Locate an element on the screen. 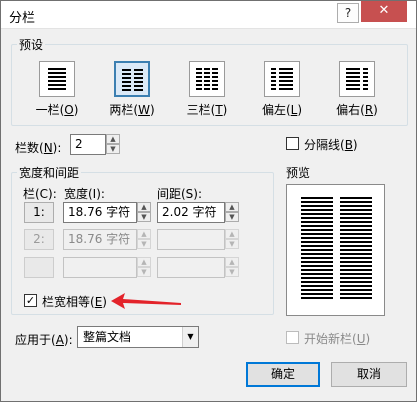 This screenshot has width=417, height=402. apply-to-select: 整篇文档 ▼ is located at coordinates (138, 337).